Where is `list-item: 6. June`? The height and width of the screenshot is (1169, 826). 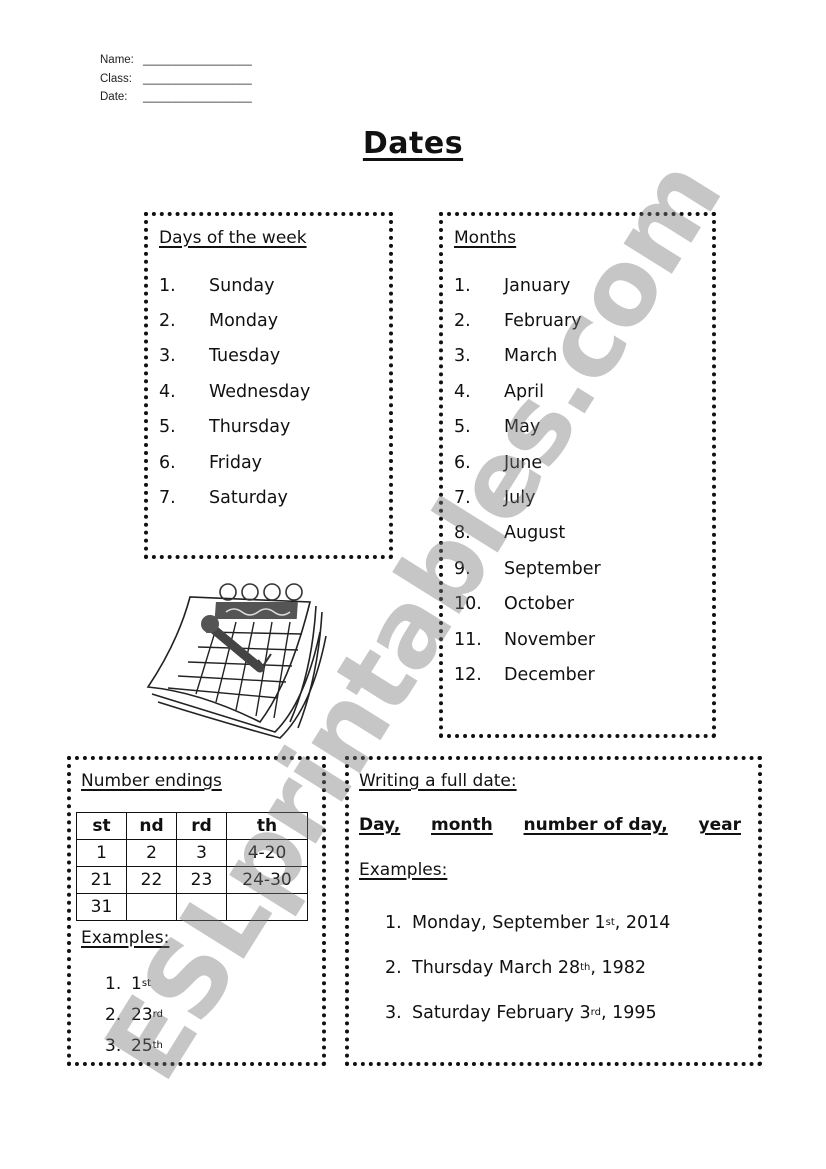
list-item: 6. June is located at coordinates (527, 462).